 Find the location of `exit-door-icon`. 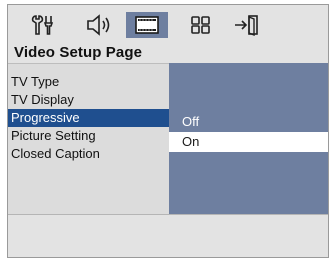

exit-door-icon is located at coordinates (246, 25).